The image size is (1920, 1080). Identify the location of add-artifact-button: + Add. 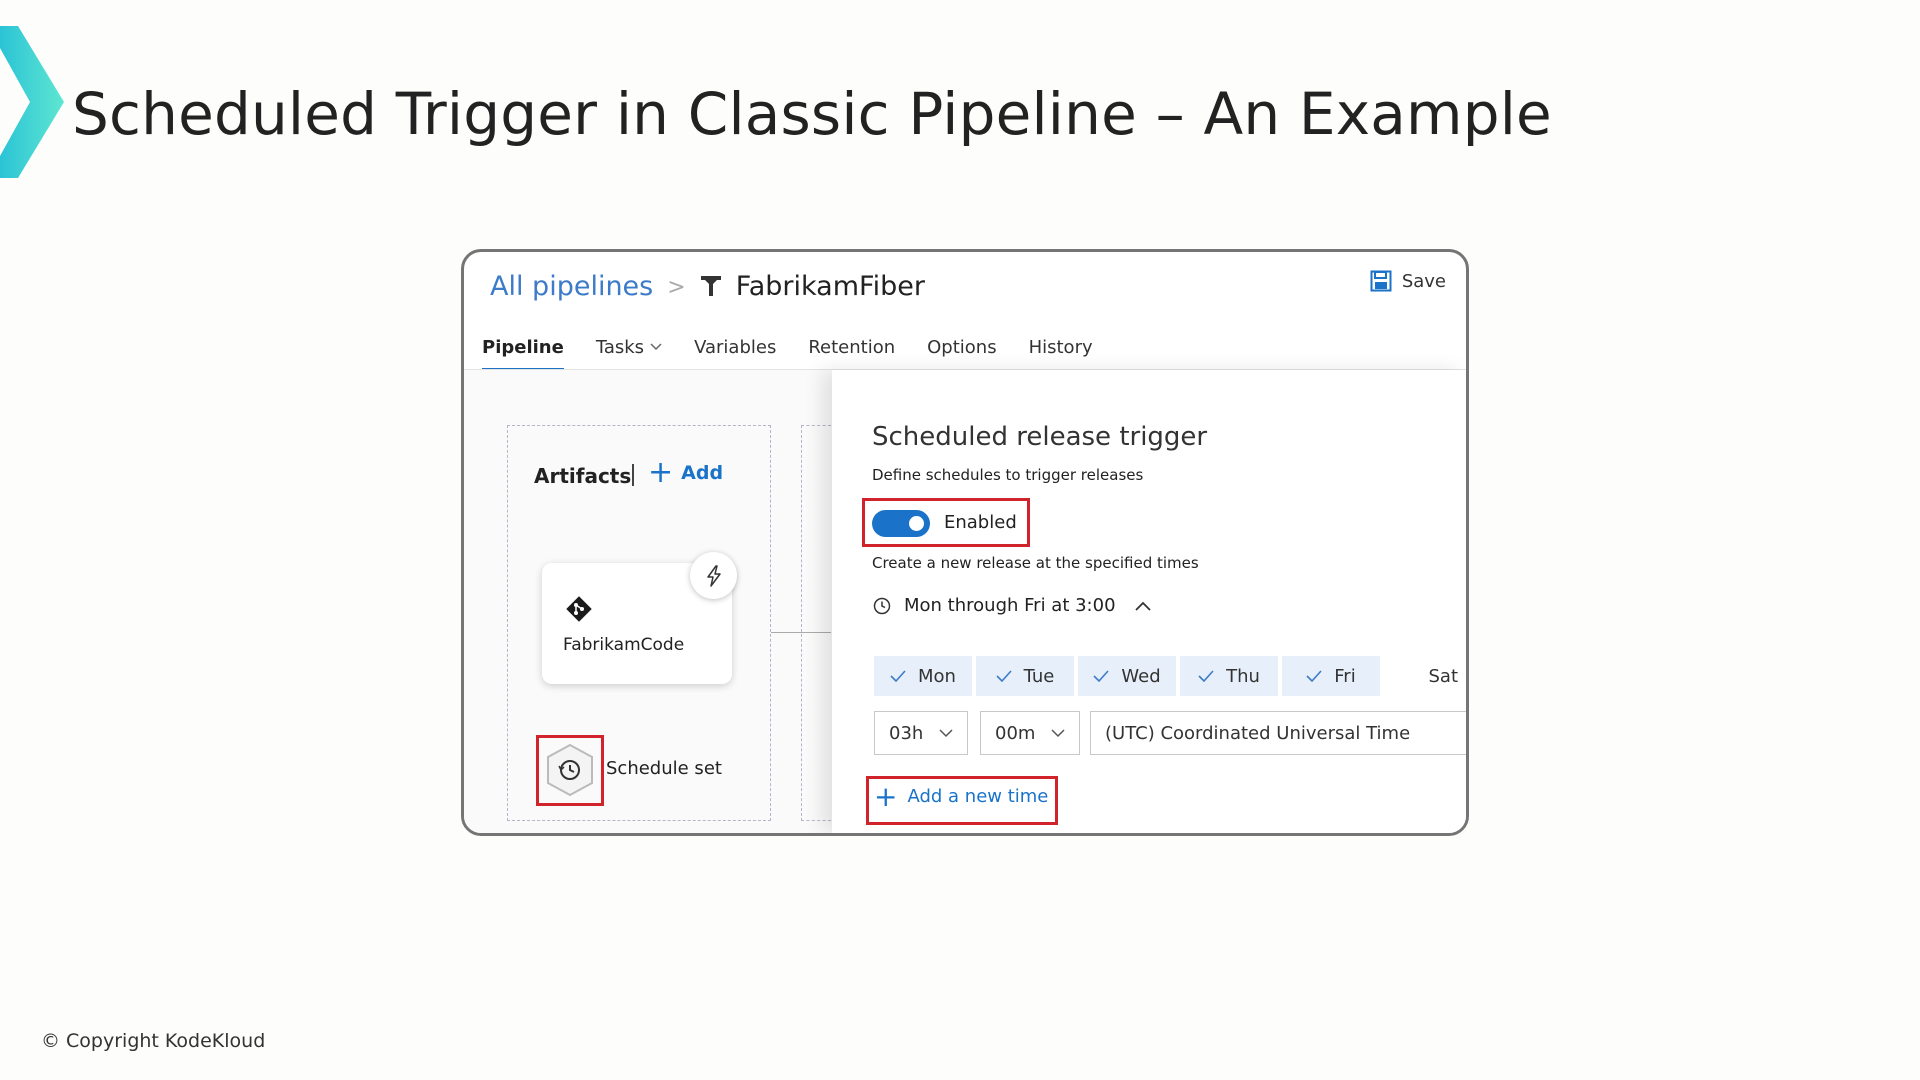
(686, 472).